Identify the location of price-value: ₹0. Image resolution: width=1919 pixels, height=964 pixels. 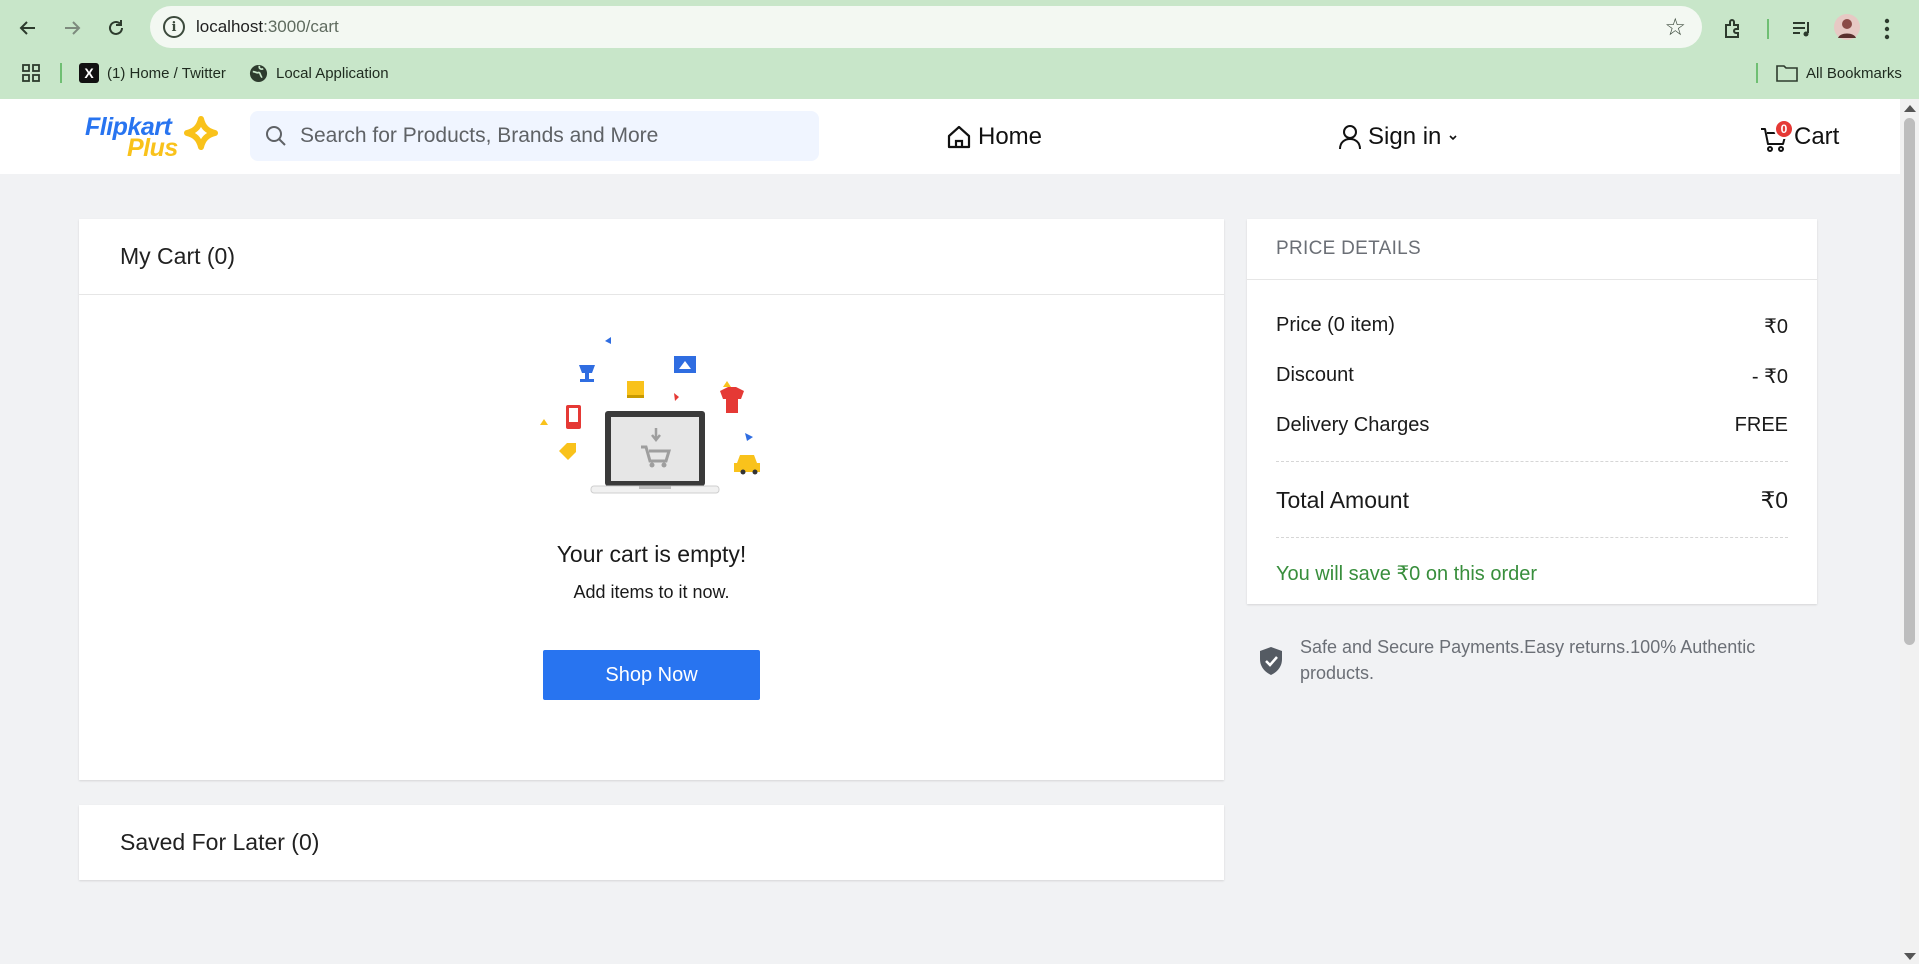
(1776, 327).